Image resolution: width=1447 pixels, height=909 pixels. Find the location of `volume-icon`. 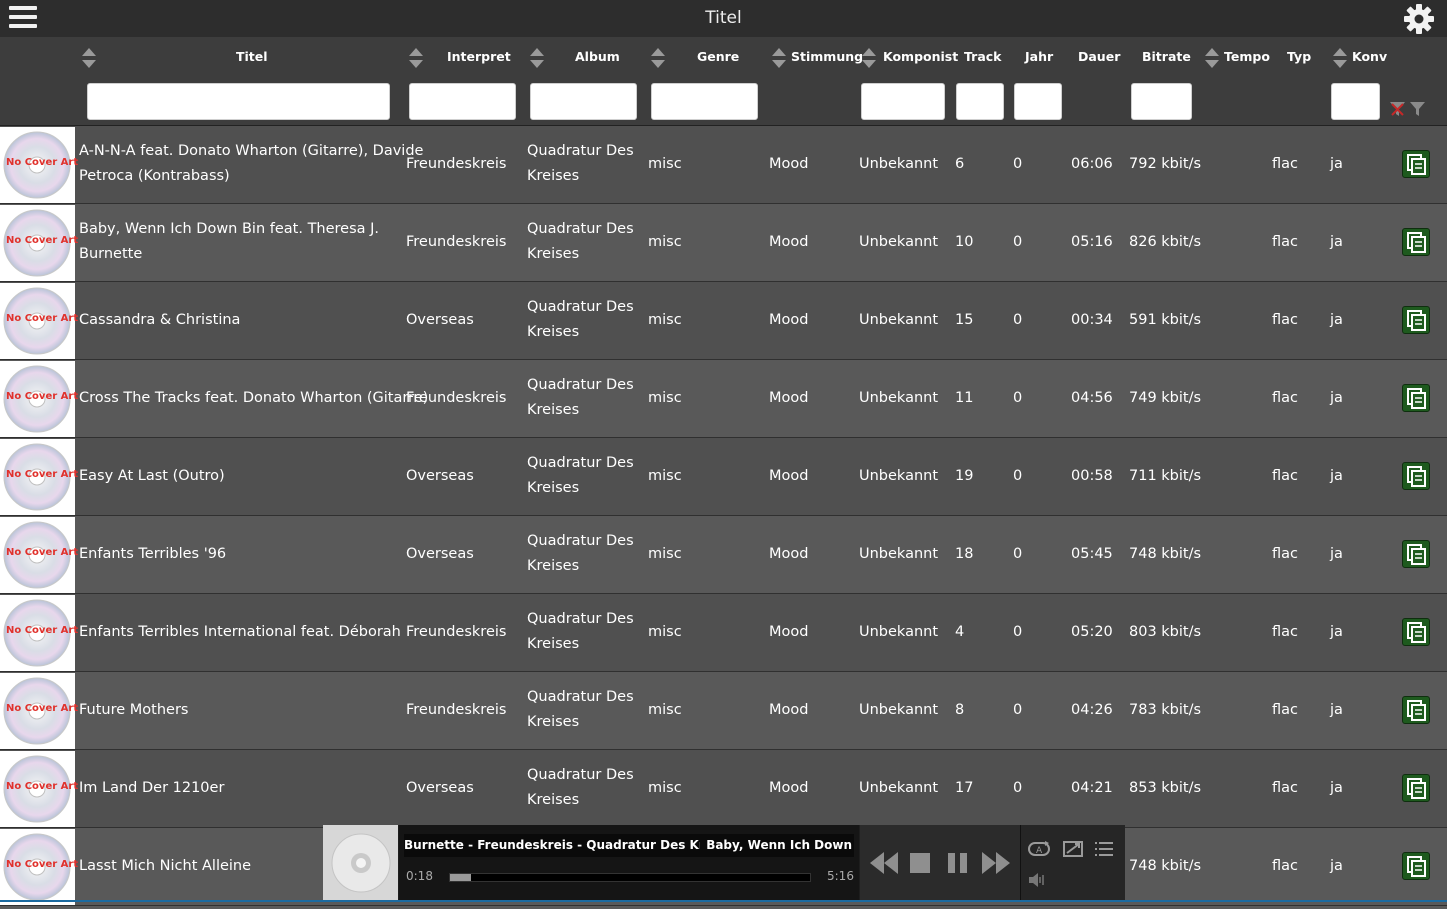

volume-icon is located at coordinates (1037, 880).